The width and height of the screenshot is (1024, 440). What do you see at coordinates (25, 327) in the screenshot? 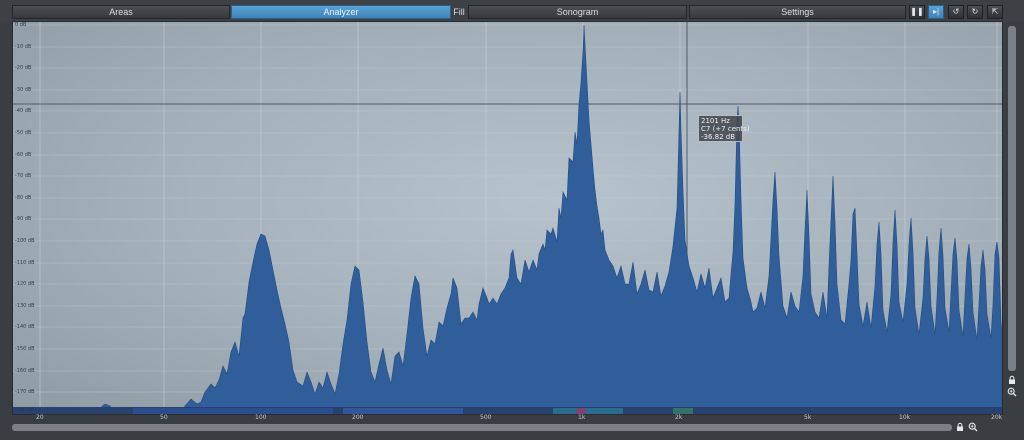
I see `y-axis-label: -140 dB` at bounding box center [25, 327].